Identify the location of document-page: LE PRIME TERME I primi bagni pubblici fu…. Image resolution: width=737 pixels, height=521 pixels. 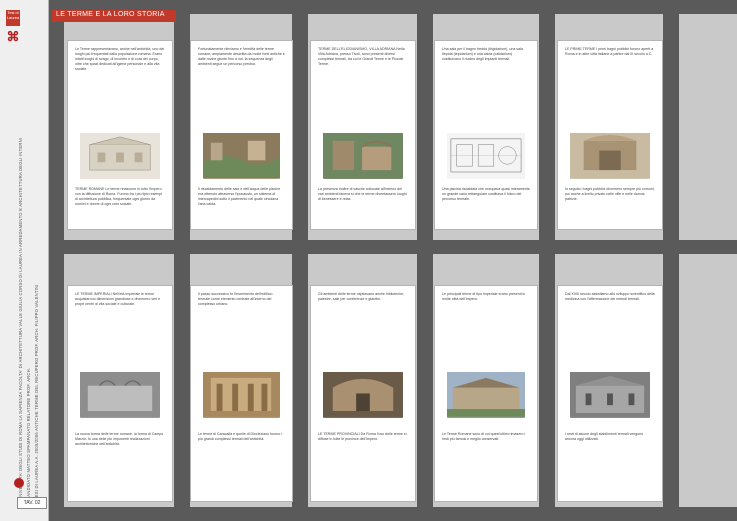
(610, 135).